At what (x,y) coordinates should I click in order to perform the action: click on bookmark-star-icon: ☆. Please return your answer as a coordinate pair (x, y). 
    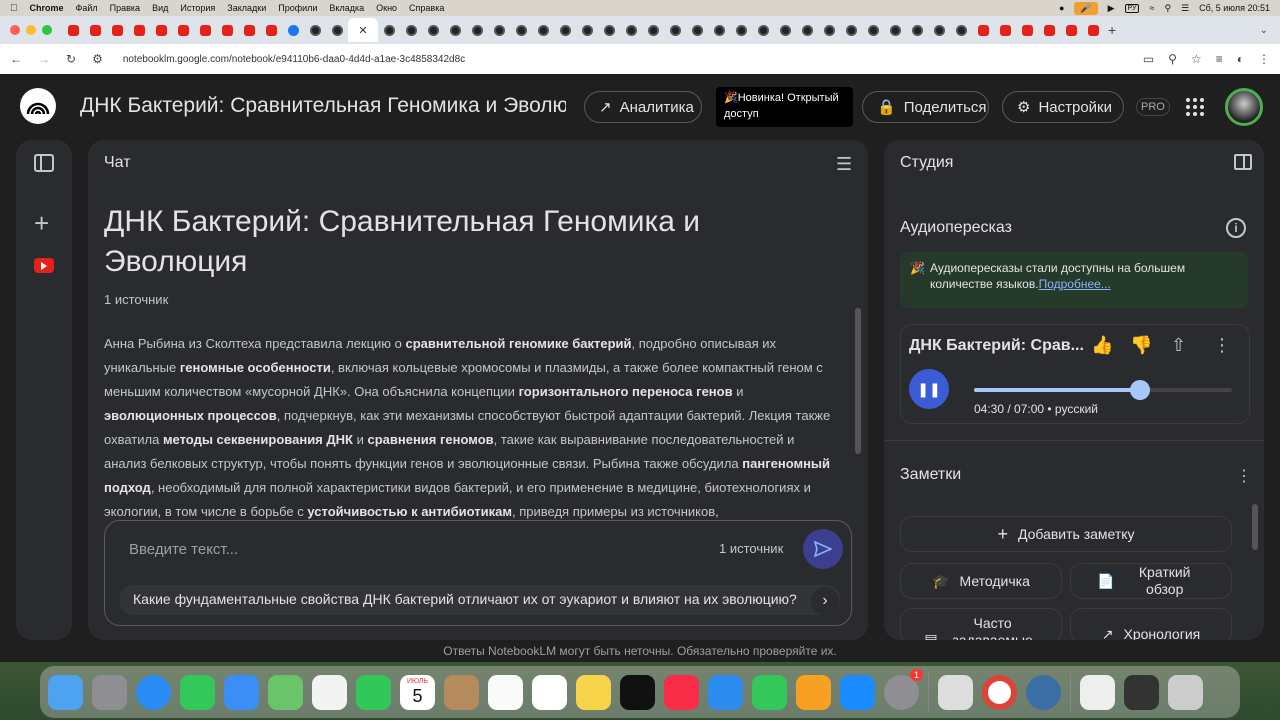
    Looking at the image, I should click on (1196, 59).